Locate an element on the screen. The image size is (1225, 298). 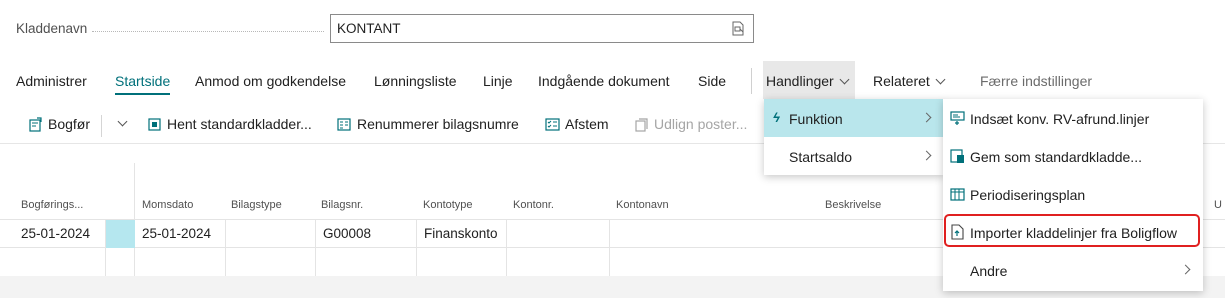
row-selector-cell is located at coordinates (120, 234).